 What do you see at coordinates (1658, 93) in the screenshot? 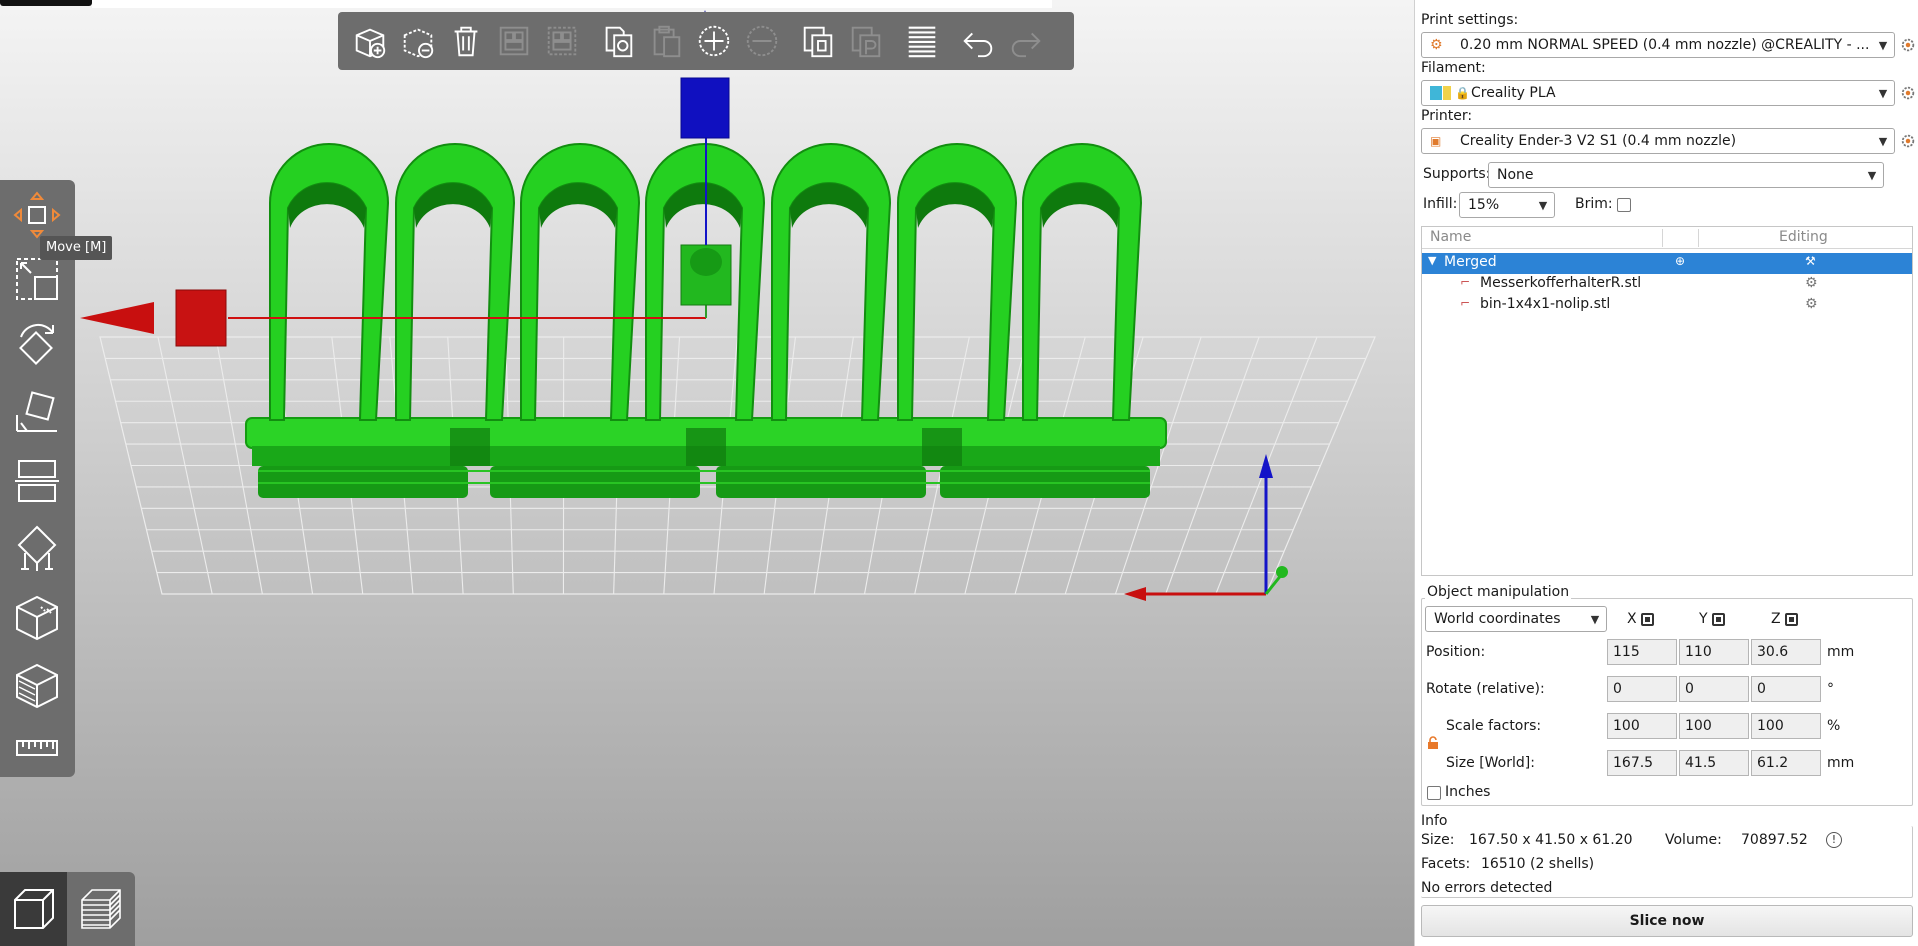
I see `filament-combo: 🔒 Creality PLA ▼` at bounding box center [1658, 93].